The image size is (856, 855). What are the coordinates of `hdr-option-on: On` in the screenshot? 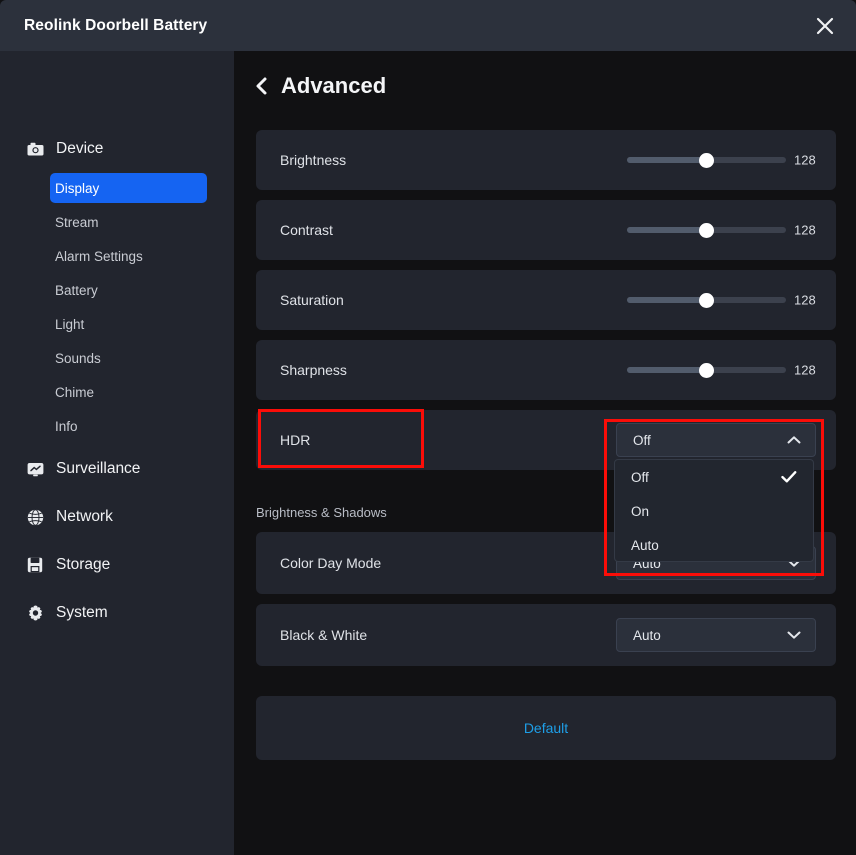 It's located at (714, 511).